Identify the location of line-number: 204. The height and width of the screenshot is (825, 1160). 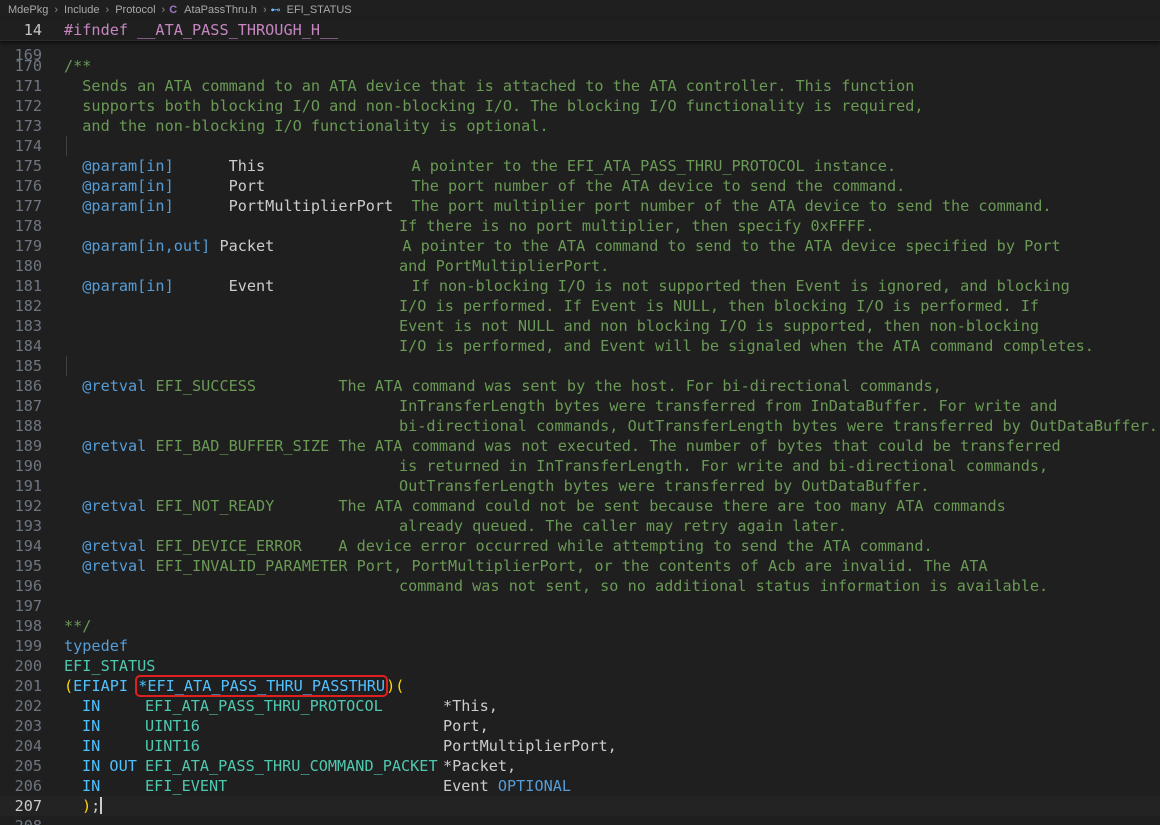
(28, 746).